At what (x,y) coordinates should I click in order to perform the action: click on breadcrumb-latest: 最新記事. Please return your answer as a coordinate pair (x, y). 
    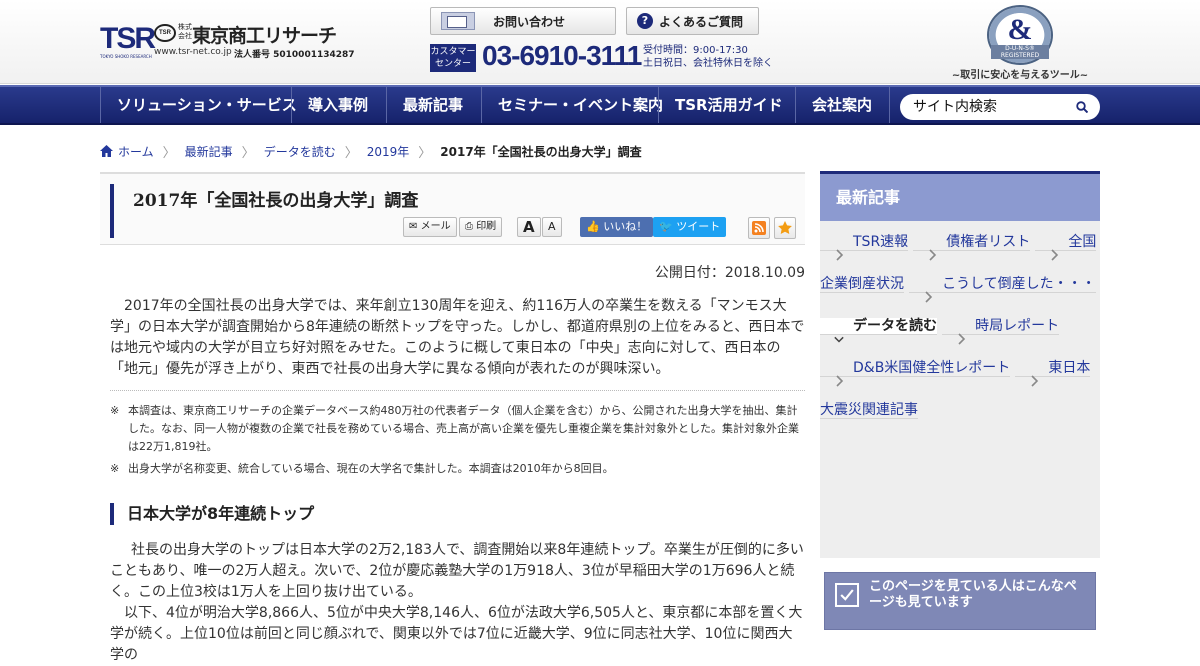
    Looking at the image, I should click on (209, 151).